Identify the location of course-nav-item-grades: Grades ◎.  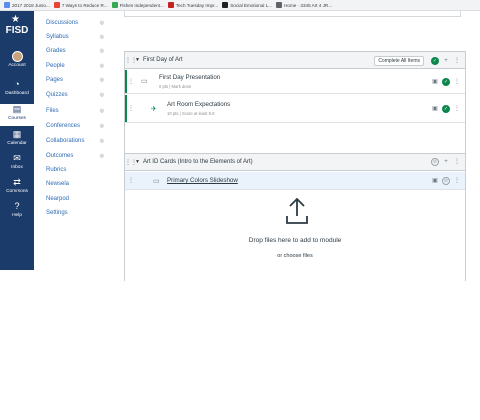
(75, 51).